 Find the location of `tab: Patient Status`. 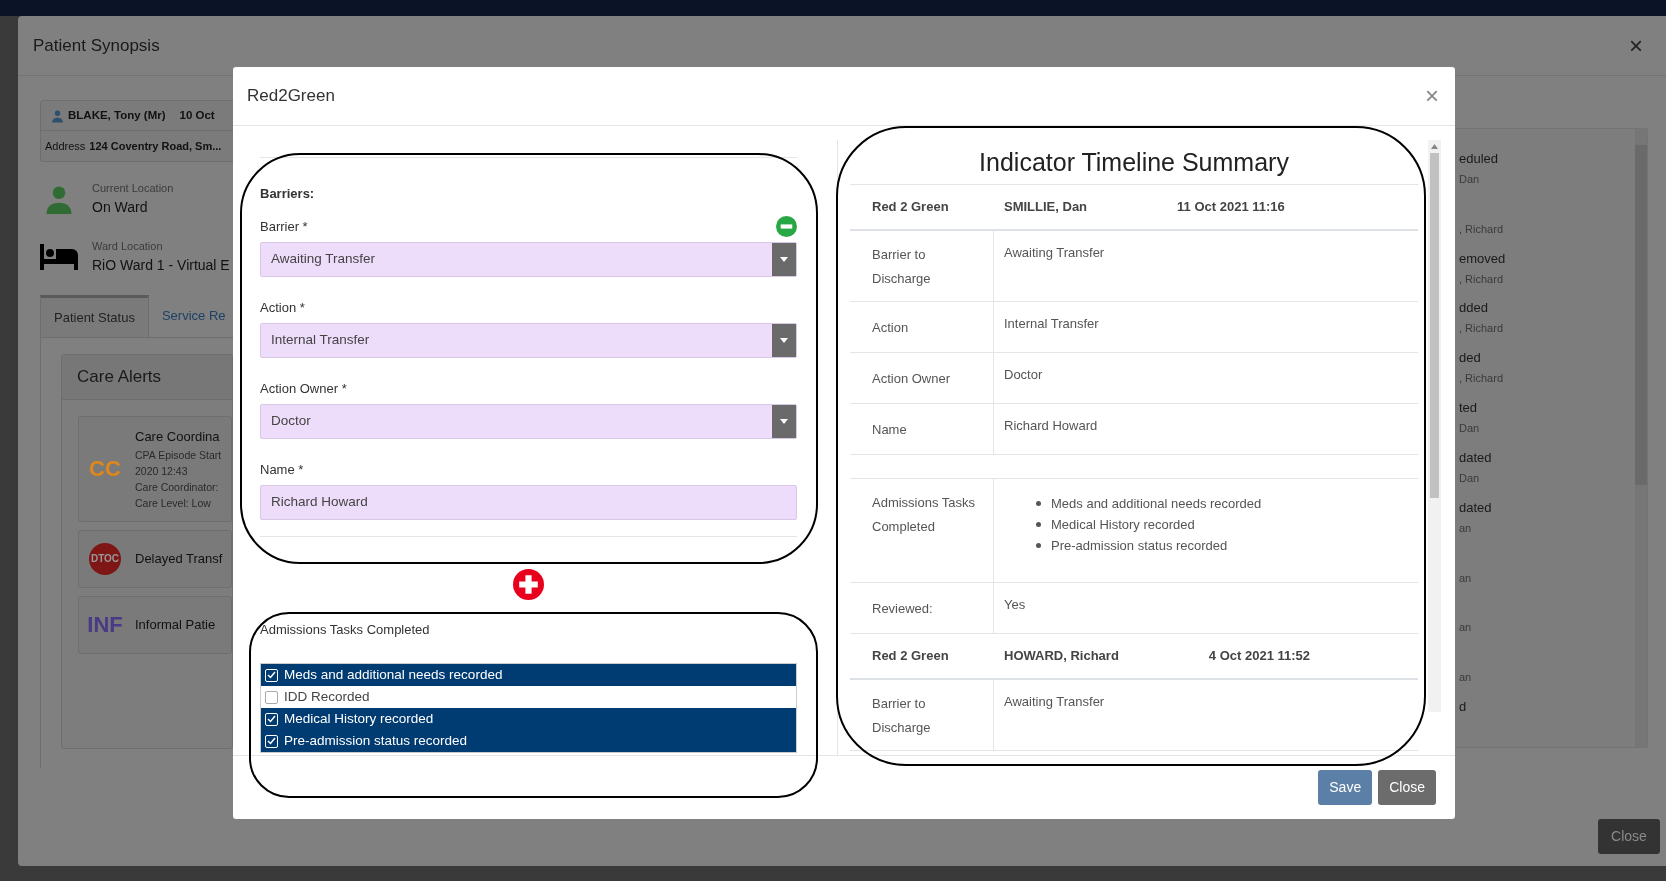

tab: Patient Status is located at coordinates (94, 316).